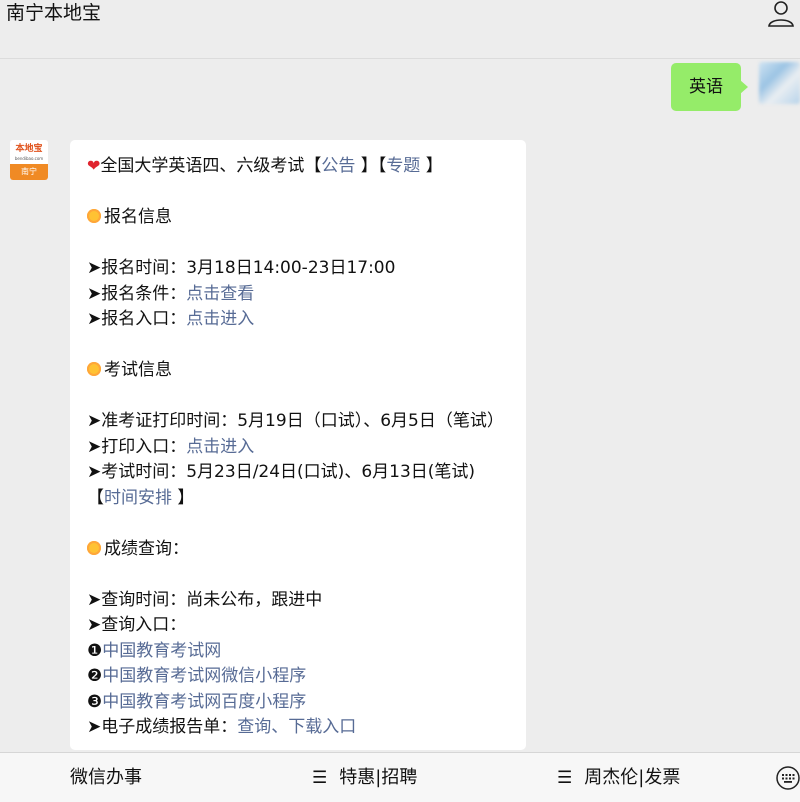 The image size is (800, 802). I want to click on section-exam-heading: 考试信息, so click(301, 371).